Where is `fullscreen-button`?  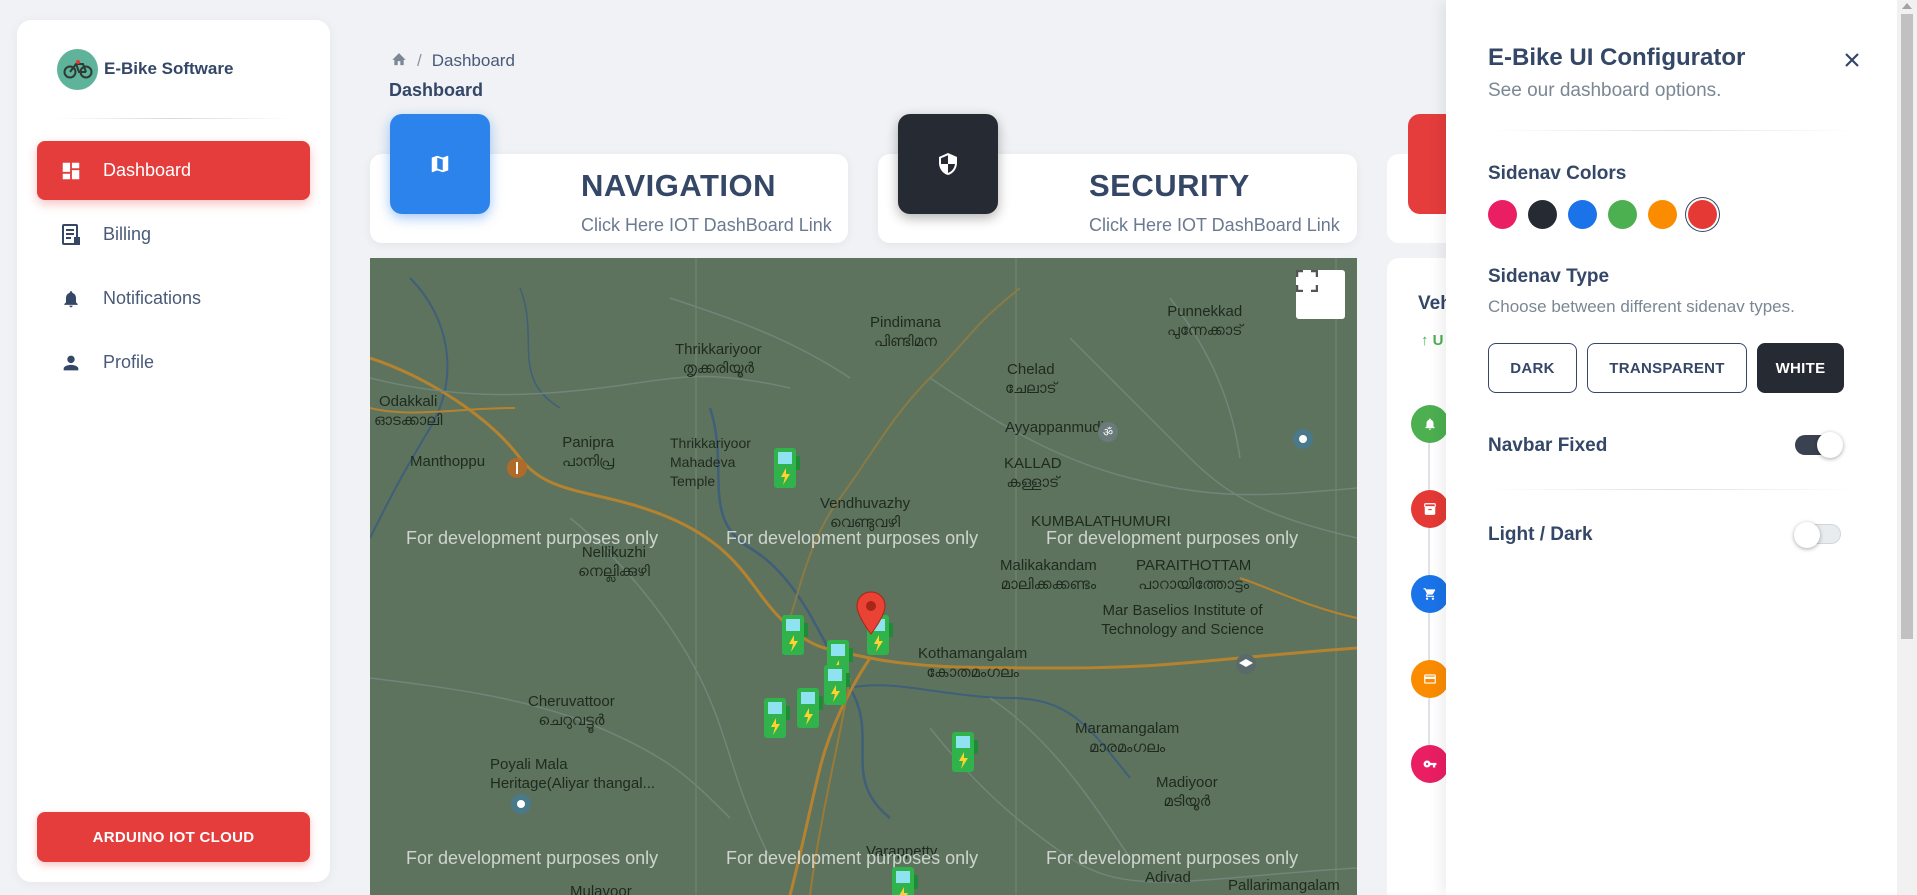
fullscreen-button is located at coordinates (1320, 294).